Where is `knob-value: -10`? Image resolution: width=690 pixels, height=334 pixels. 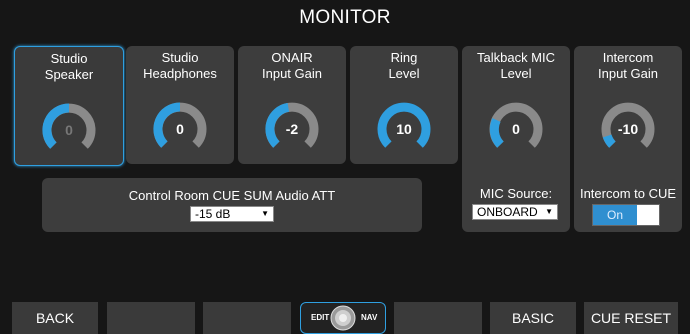
knob-value: -10 is located at coordinates (628, 129).